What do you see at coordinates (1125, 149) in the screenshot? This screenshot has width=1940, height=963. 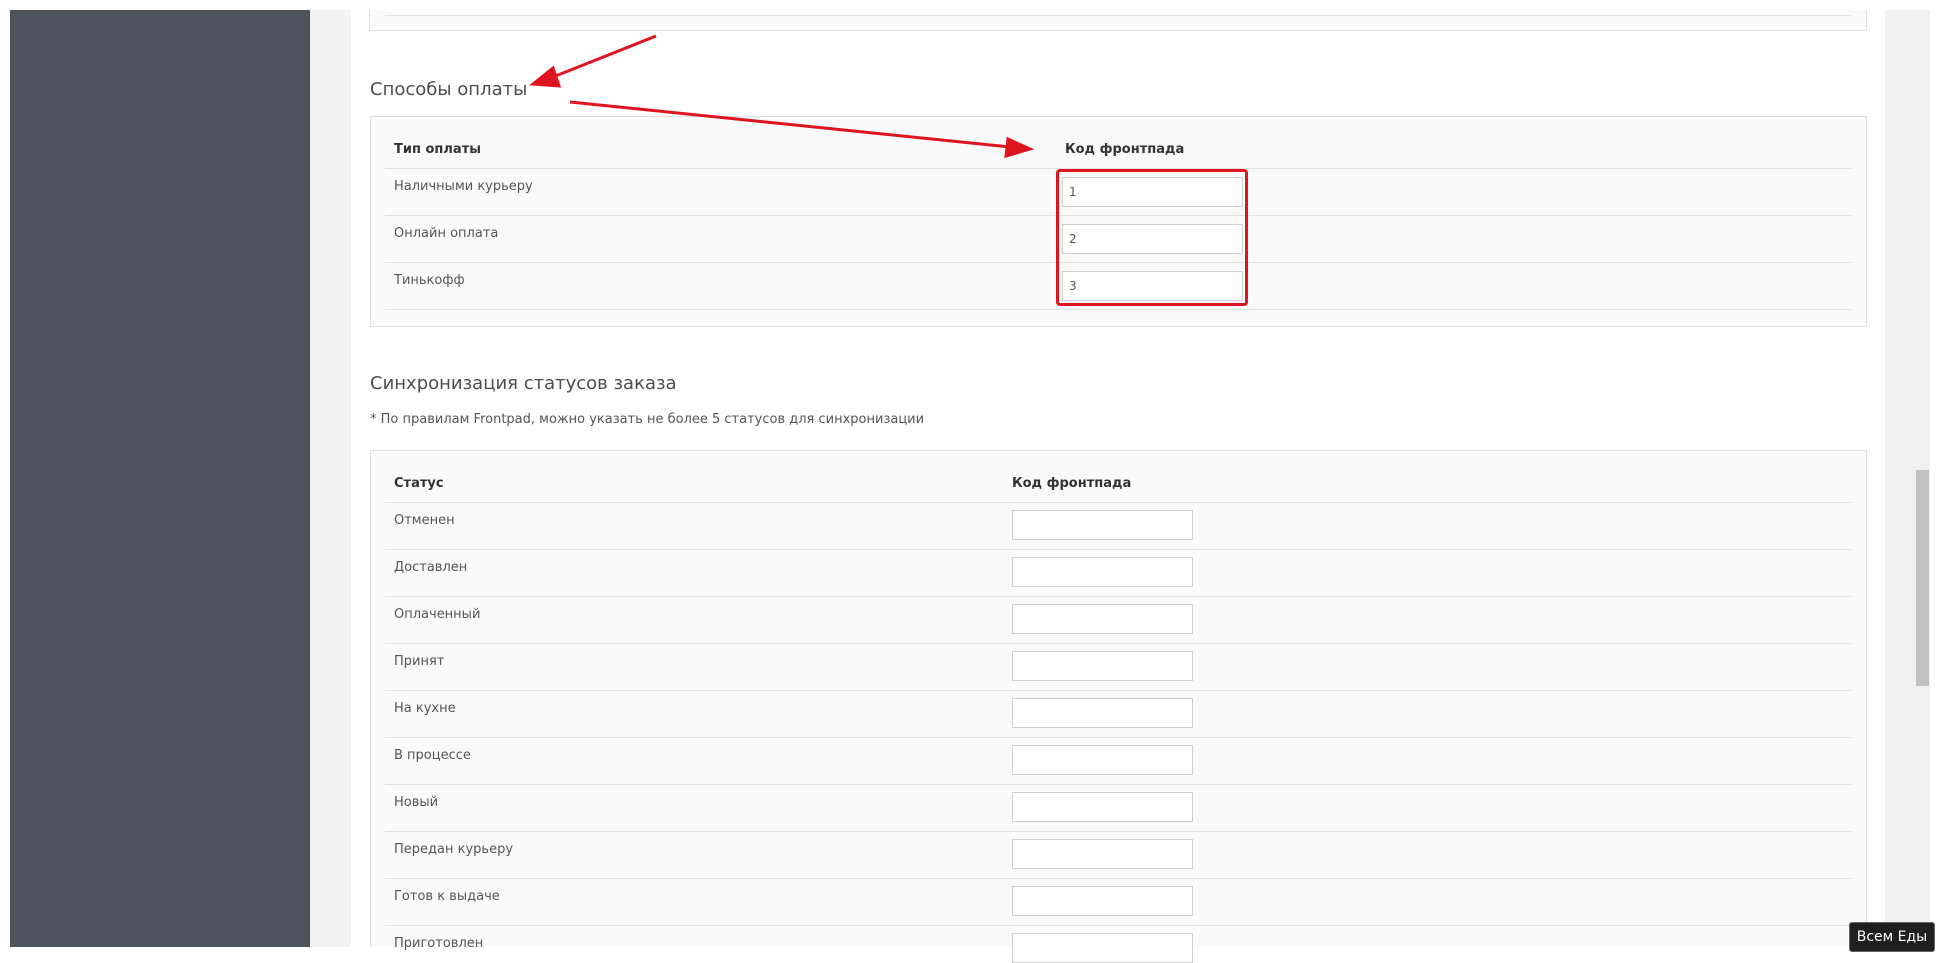 I see `payment-code-header: Код фронтпада` at bounding box center [1125, 149].